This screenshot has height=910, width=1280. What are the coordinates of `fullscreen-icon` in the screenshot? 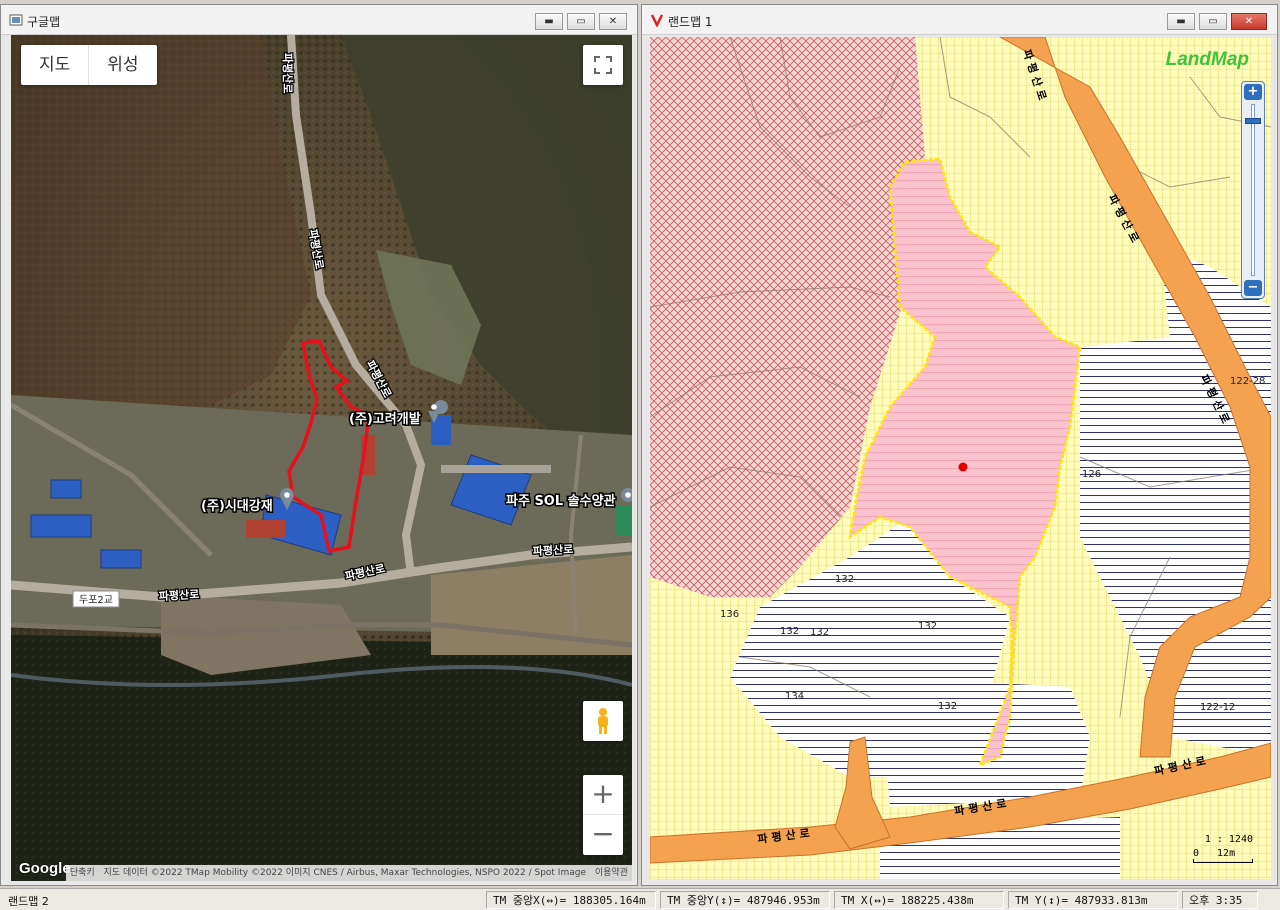 It's located at (603, 65).